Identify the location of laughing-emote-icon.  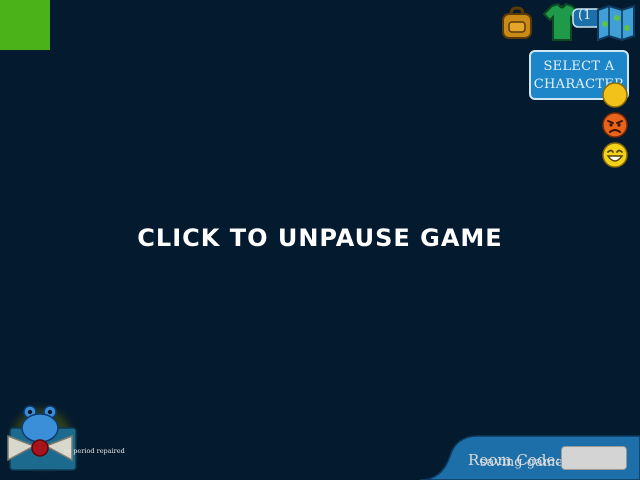
(615, 155).